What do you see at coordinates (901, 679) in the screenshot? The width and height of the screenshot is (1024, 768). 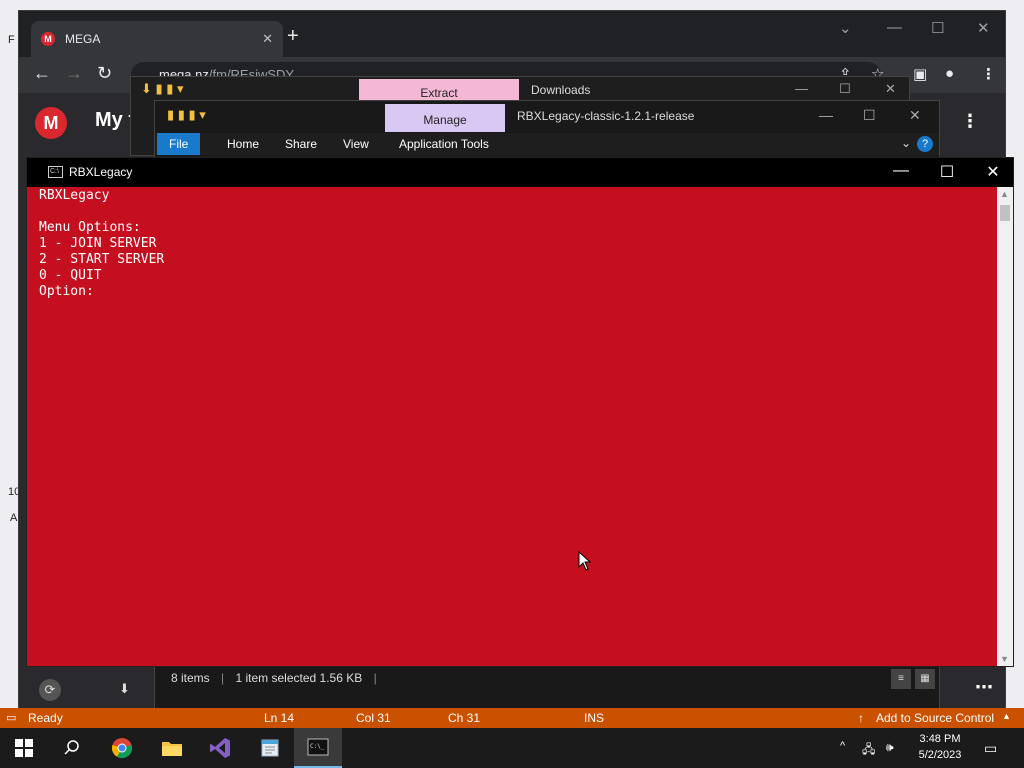 I see `details-view-icon: ≡` at bounding box center [901, 679].